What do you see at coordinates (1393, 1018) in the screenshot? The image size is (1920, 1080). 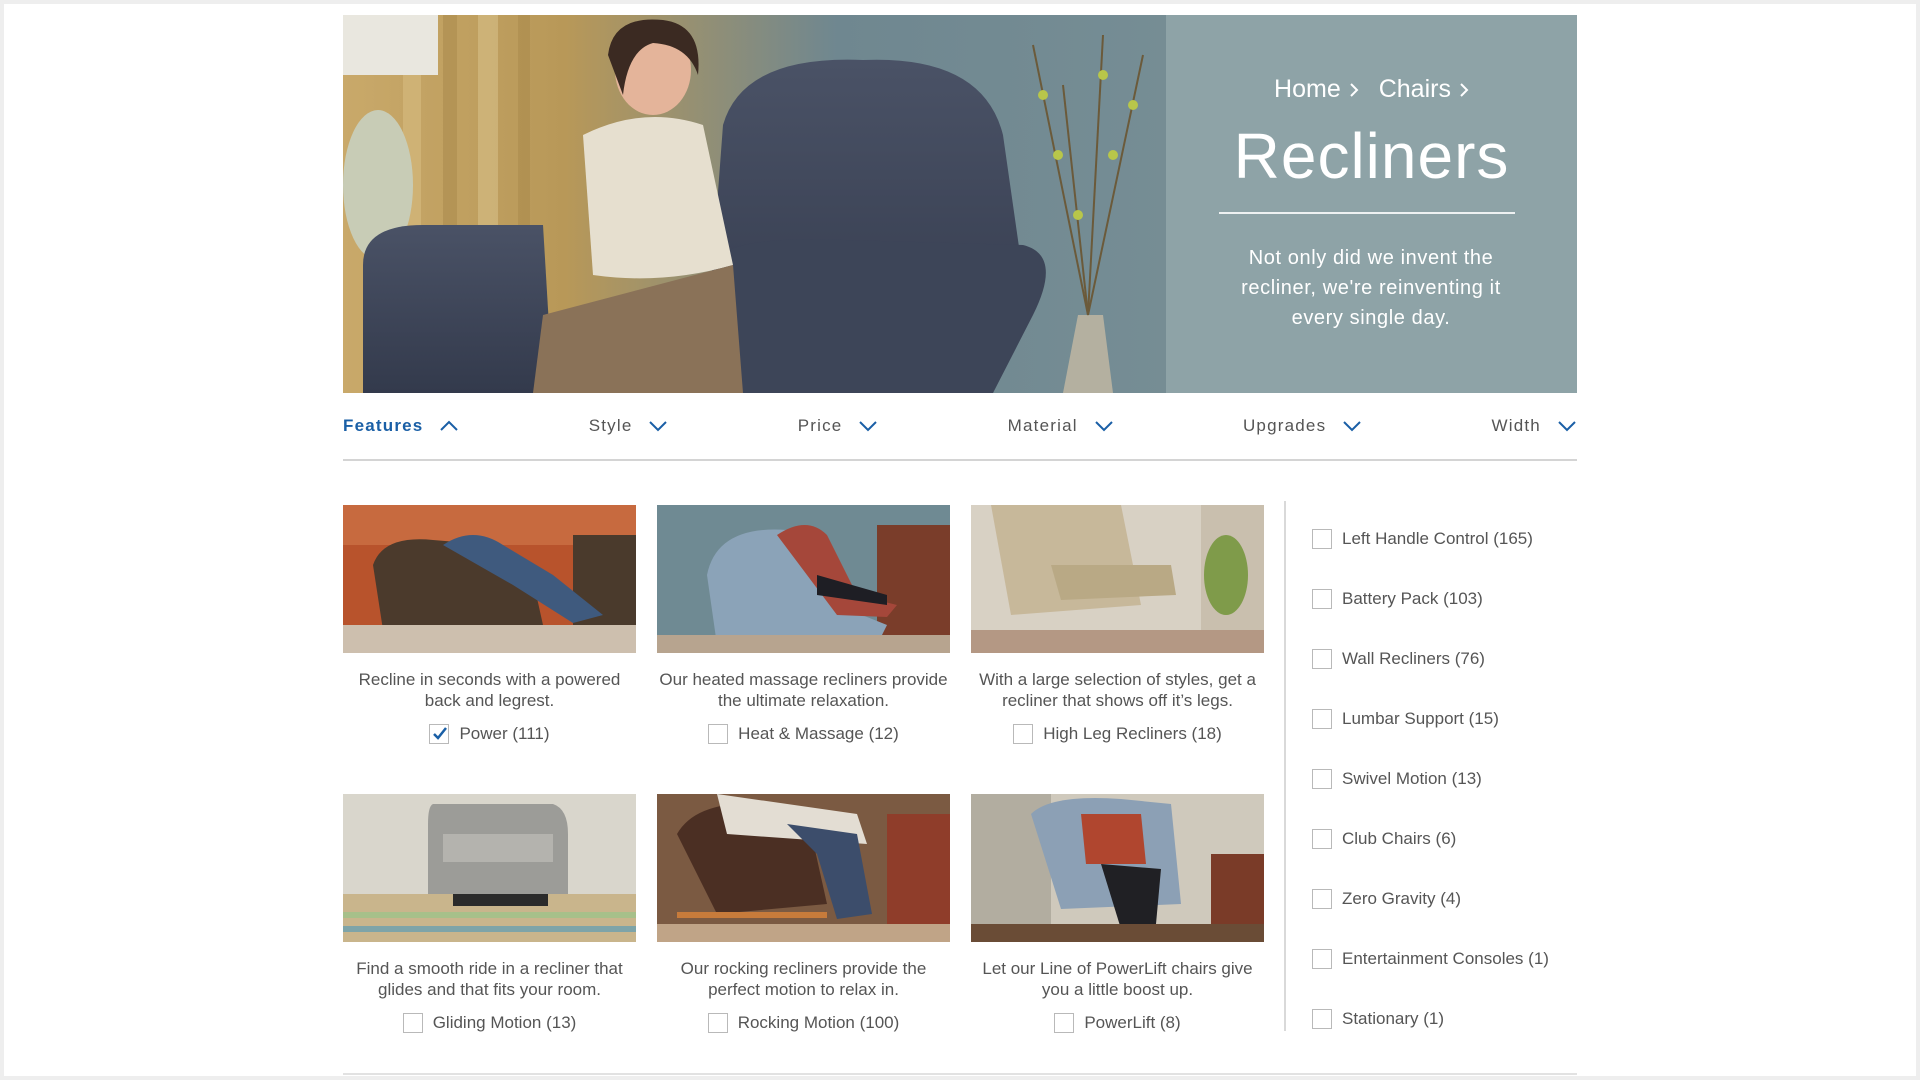 I see `option-label: Stationary (1)` at bounding box center [1393, 1018].